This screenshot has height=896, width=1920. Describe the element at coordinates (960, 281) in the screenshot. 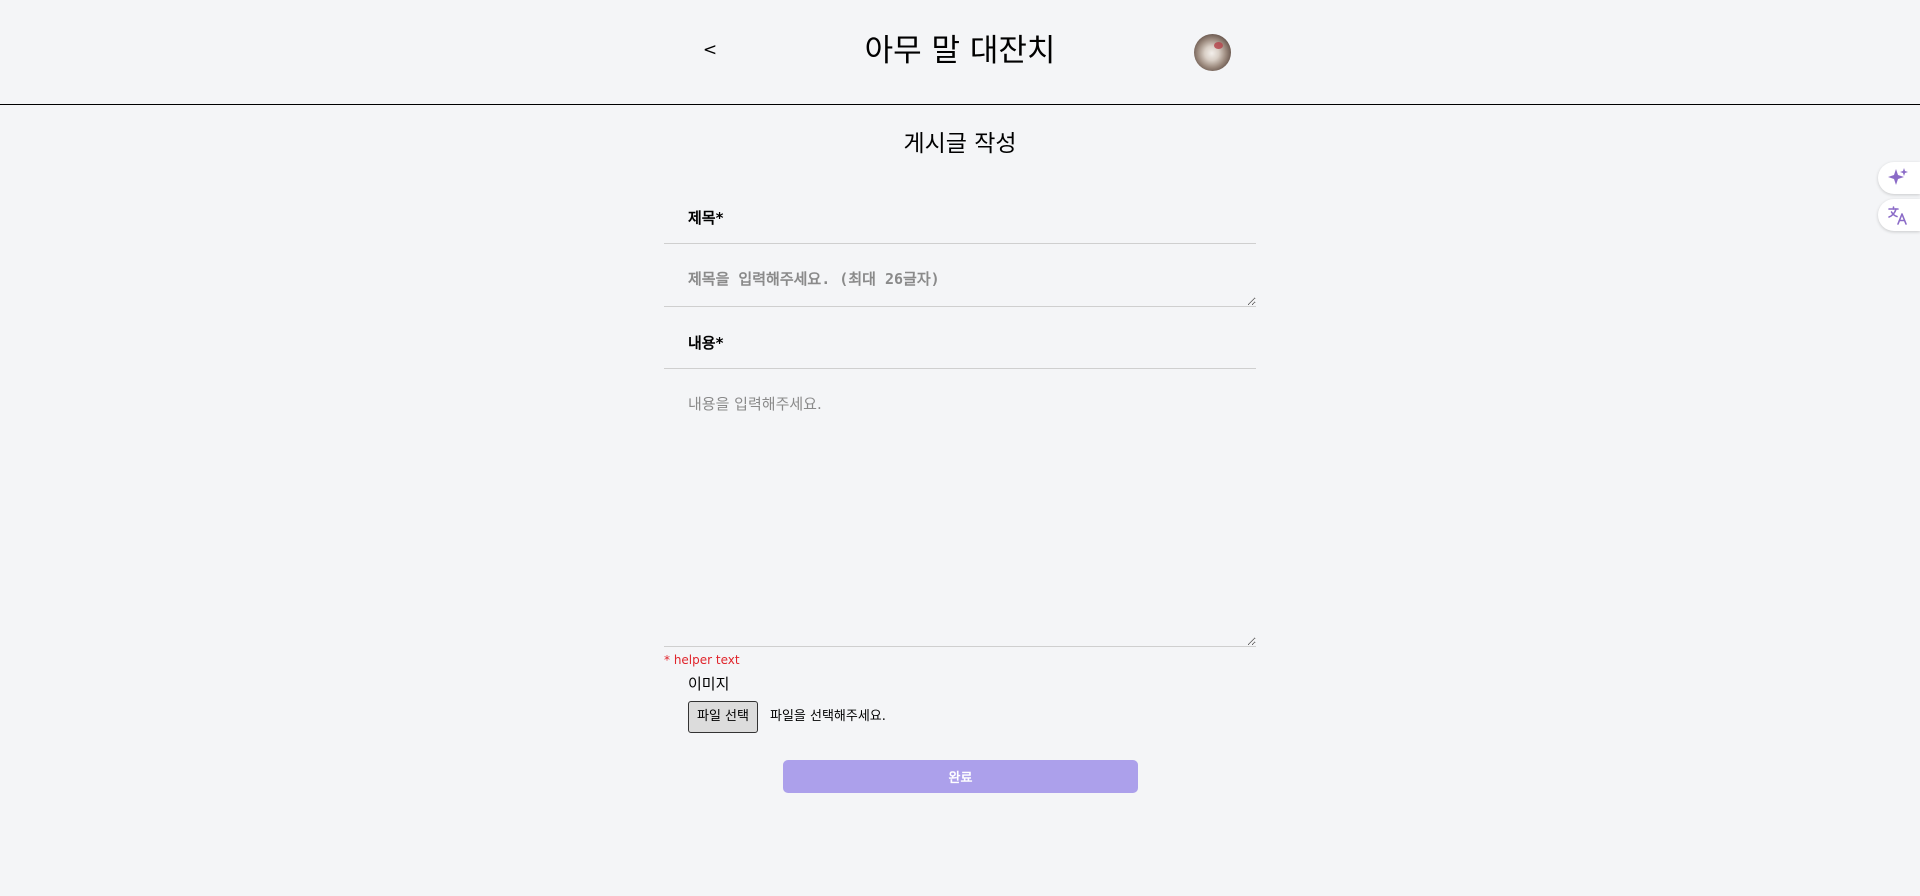

I see `title-input` at that location.